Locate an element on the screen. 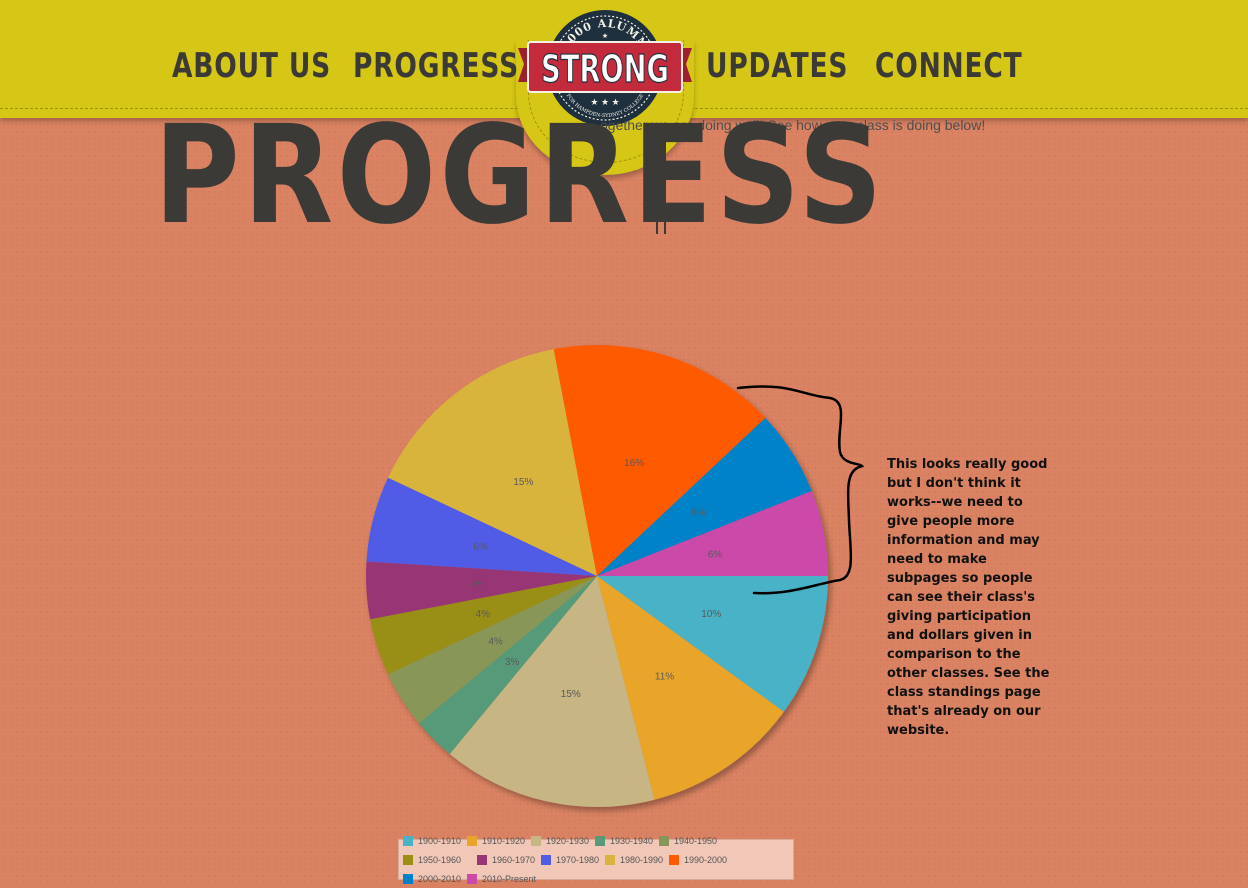 Image resolution: width=1248 pixels, height=888 pixels. legend-item: 1940-1950 is located at coordinates (691, 840).